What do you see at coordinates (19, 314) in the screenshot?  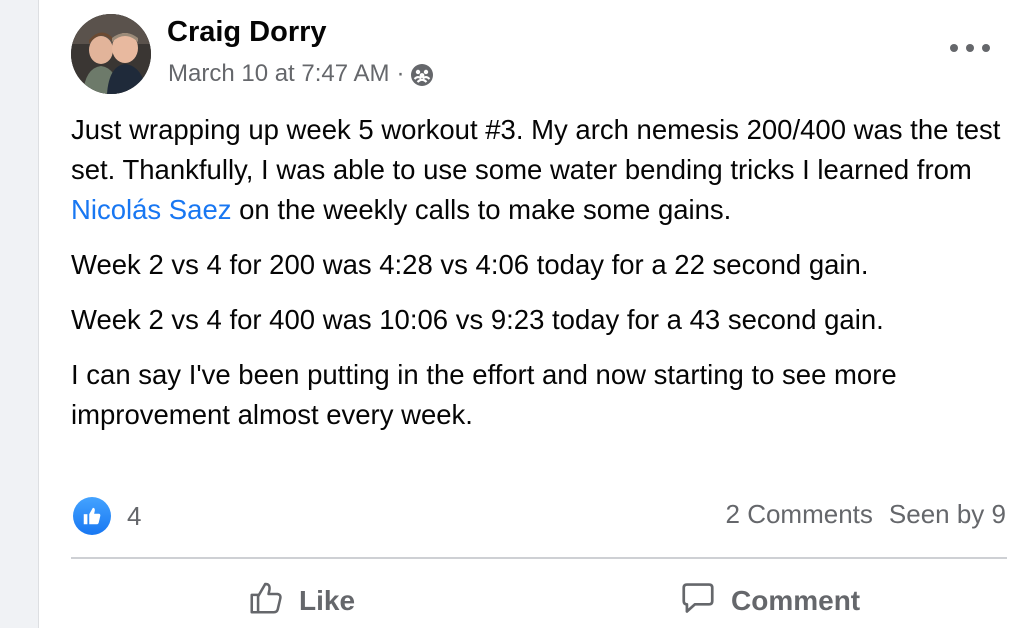 I see `left-gutter` at bounding box center [19, 314].